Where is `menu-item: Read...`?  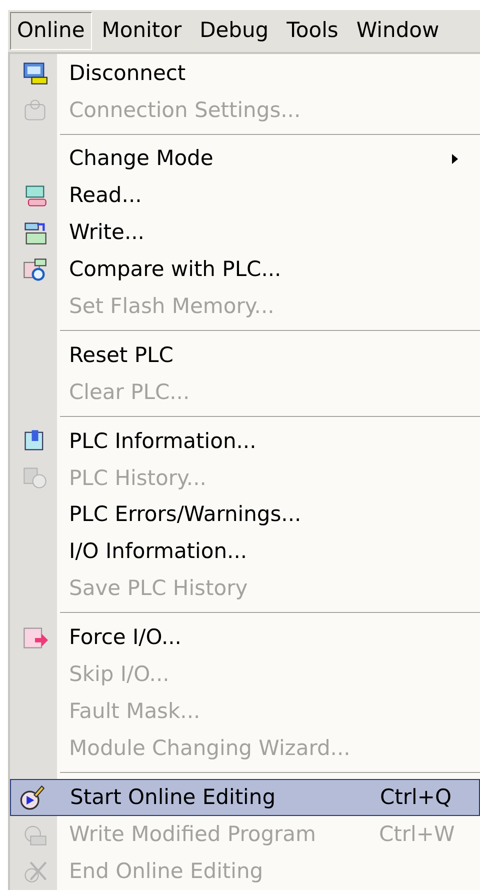 menu-item: Read... is located at coordinates (268, 196).